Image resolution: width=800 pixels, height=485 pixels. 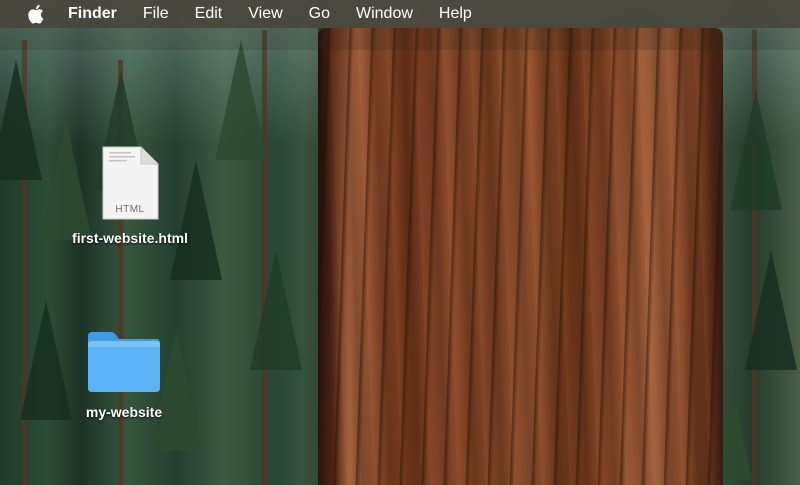 What do you see at coordinates (265, 14) in the screenshot?
I see `menu-view: View` at bounding box center [265, 14].